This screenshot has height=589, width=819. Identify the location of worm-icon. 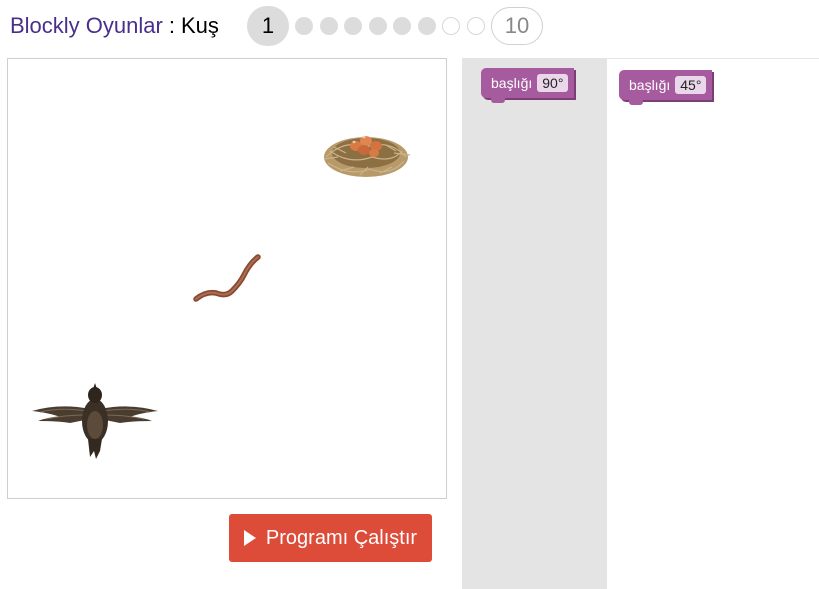
(227, 278).